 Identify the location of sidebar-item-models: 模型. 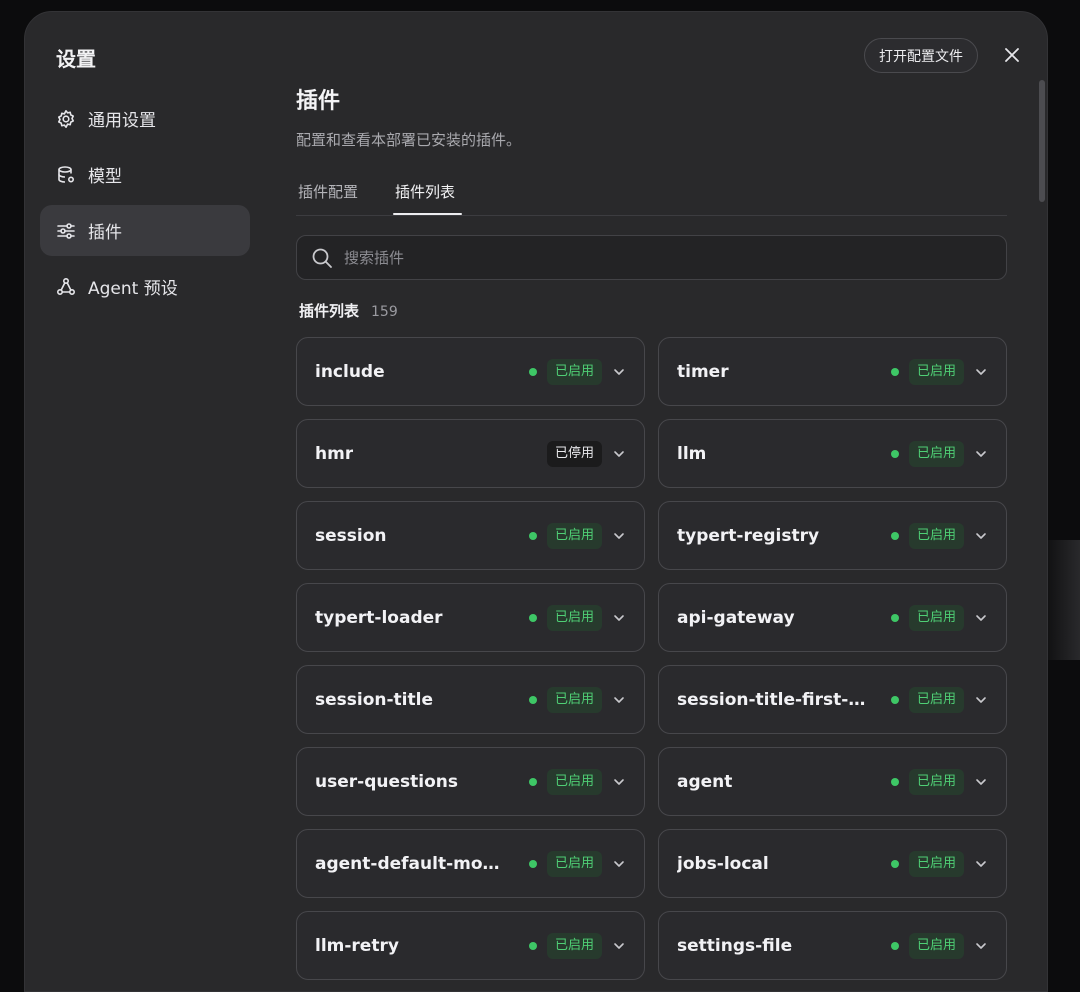
(145, 174).